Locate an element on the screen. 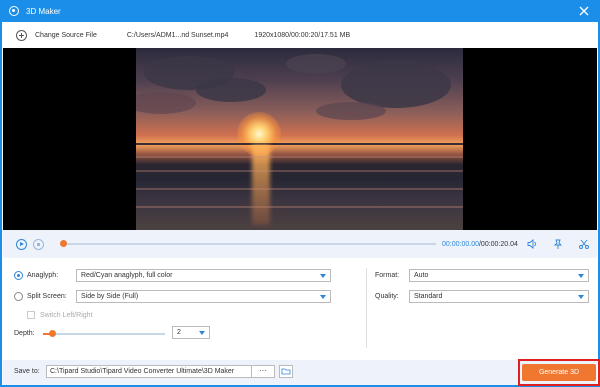  play-icon is located at coordinates (21, 244).